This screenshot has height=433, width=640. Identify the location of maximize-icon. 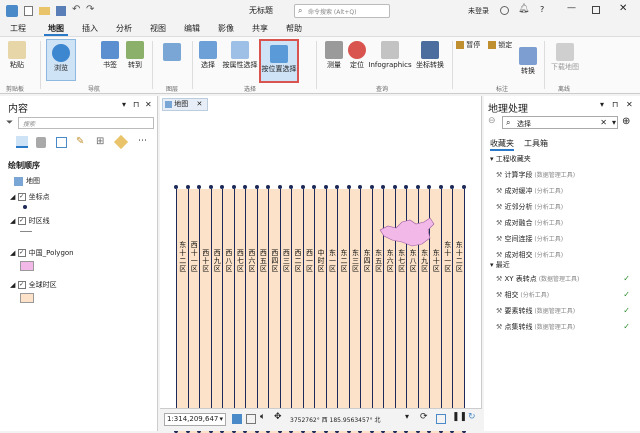
(596, 10).